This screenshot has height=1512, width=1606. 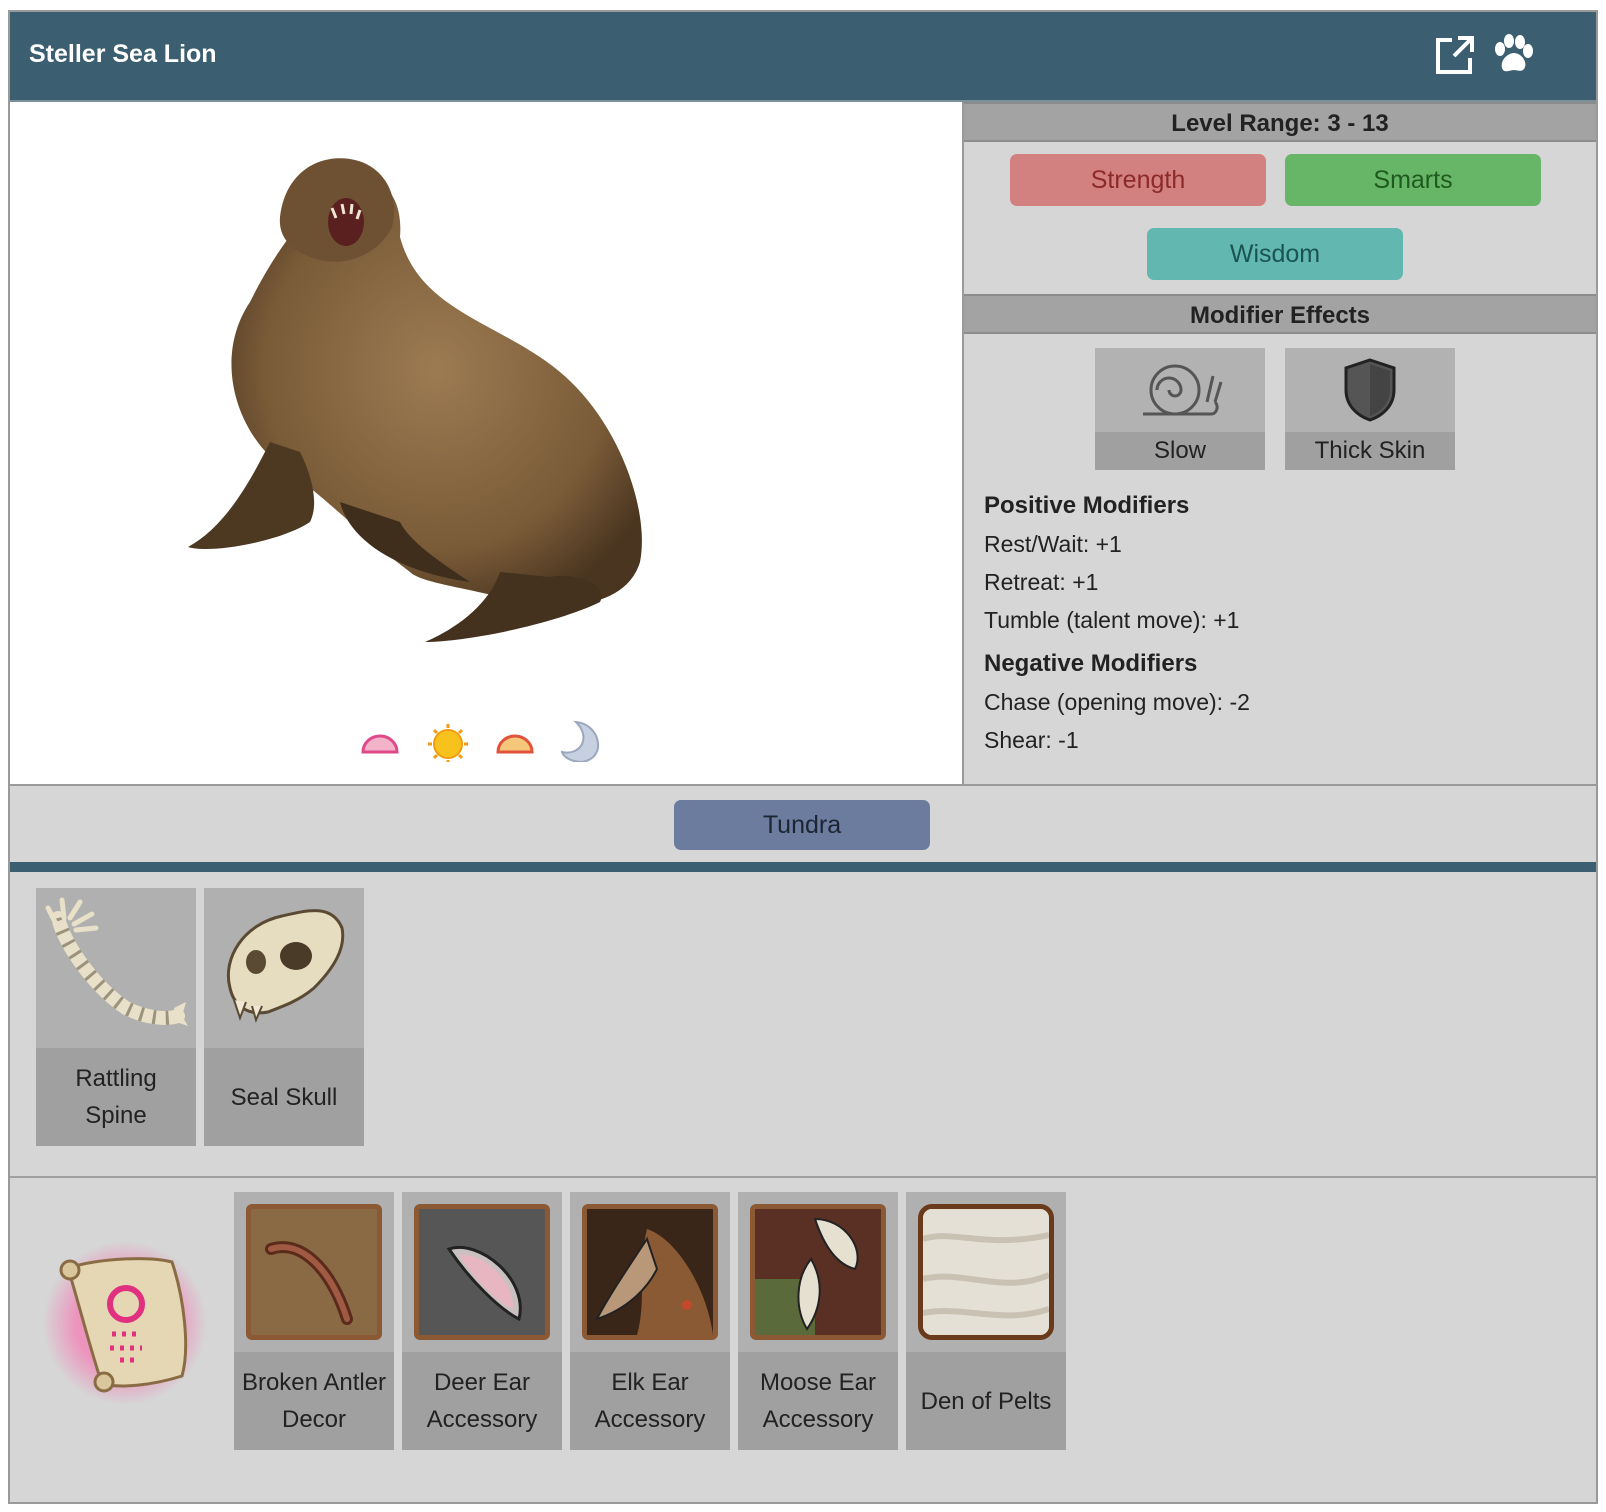 I want to click on reward-item-elk-ear-accessory: Elk Ear Accessory, so click(x=650, y=1321).